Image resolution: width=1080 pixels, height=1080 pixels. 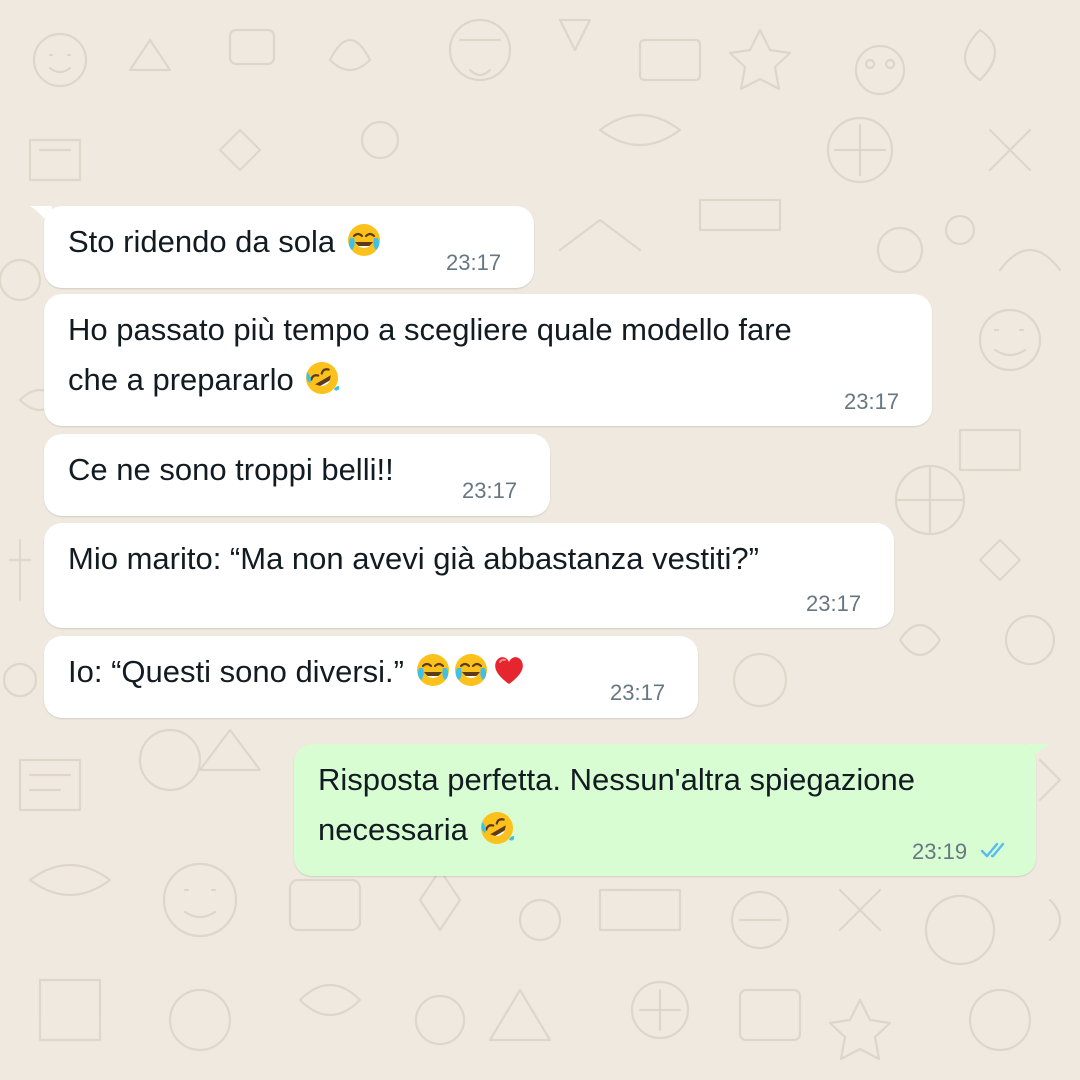 What do you see at coordinates (616, 830) in the screenshot?
I see `message-line: necessaria` at bounding box center [616, 830].